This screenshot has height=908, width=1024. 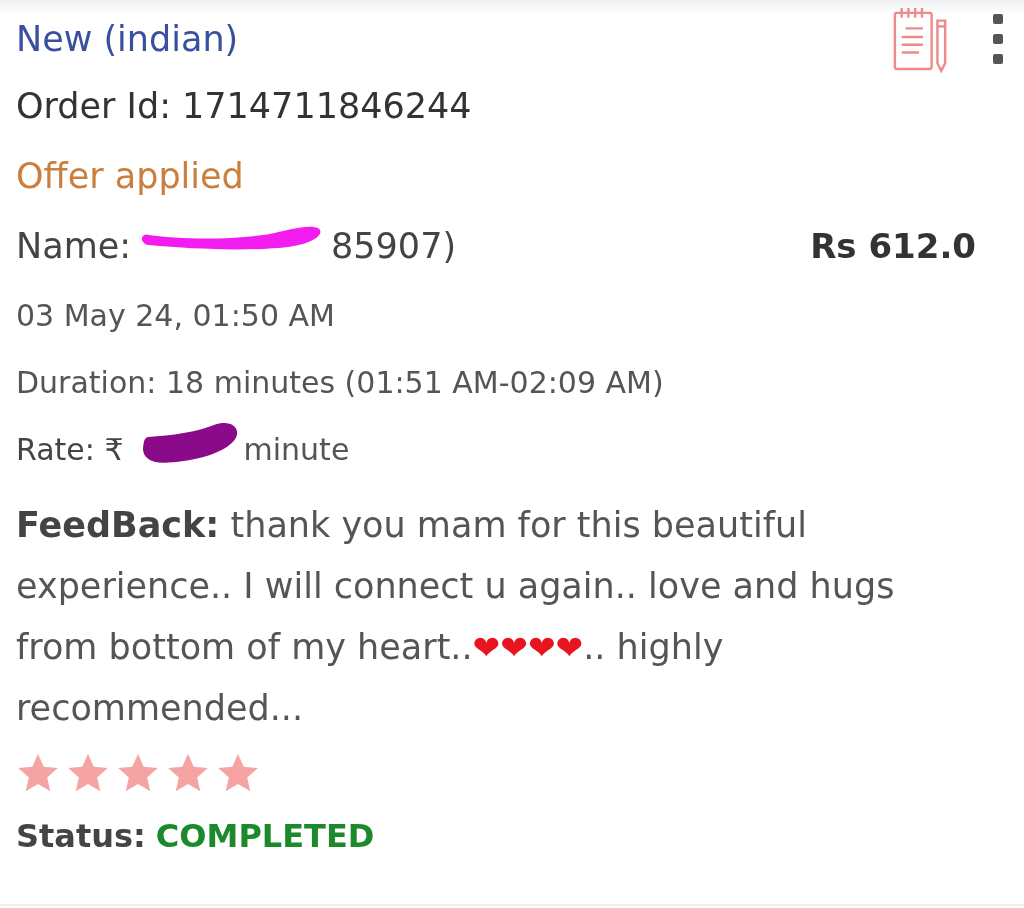 I want to click on customer-name: 85907), so click(x=394, y=246).